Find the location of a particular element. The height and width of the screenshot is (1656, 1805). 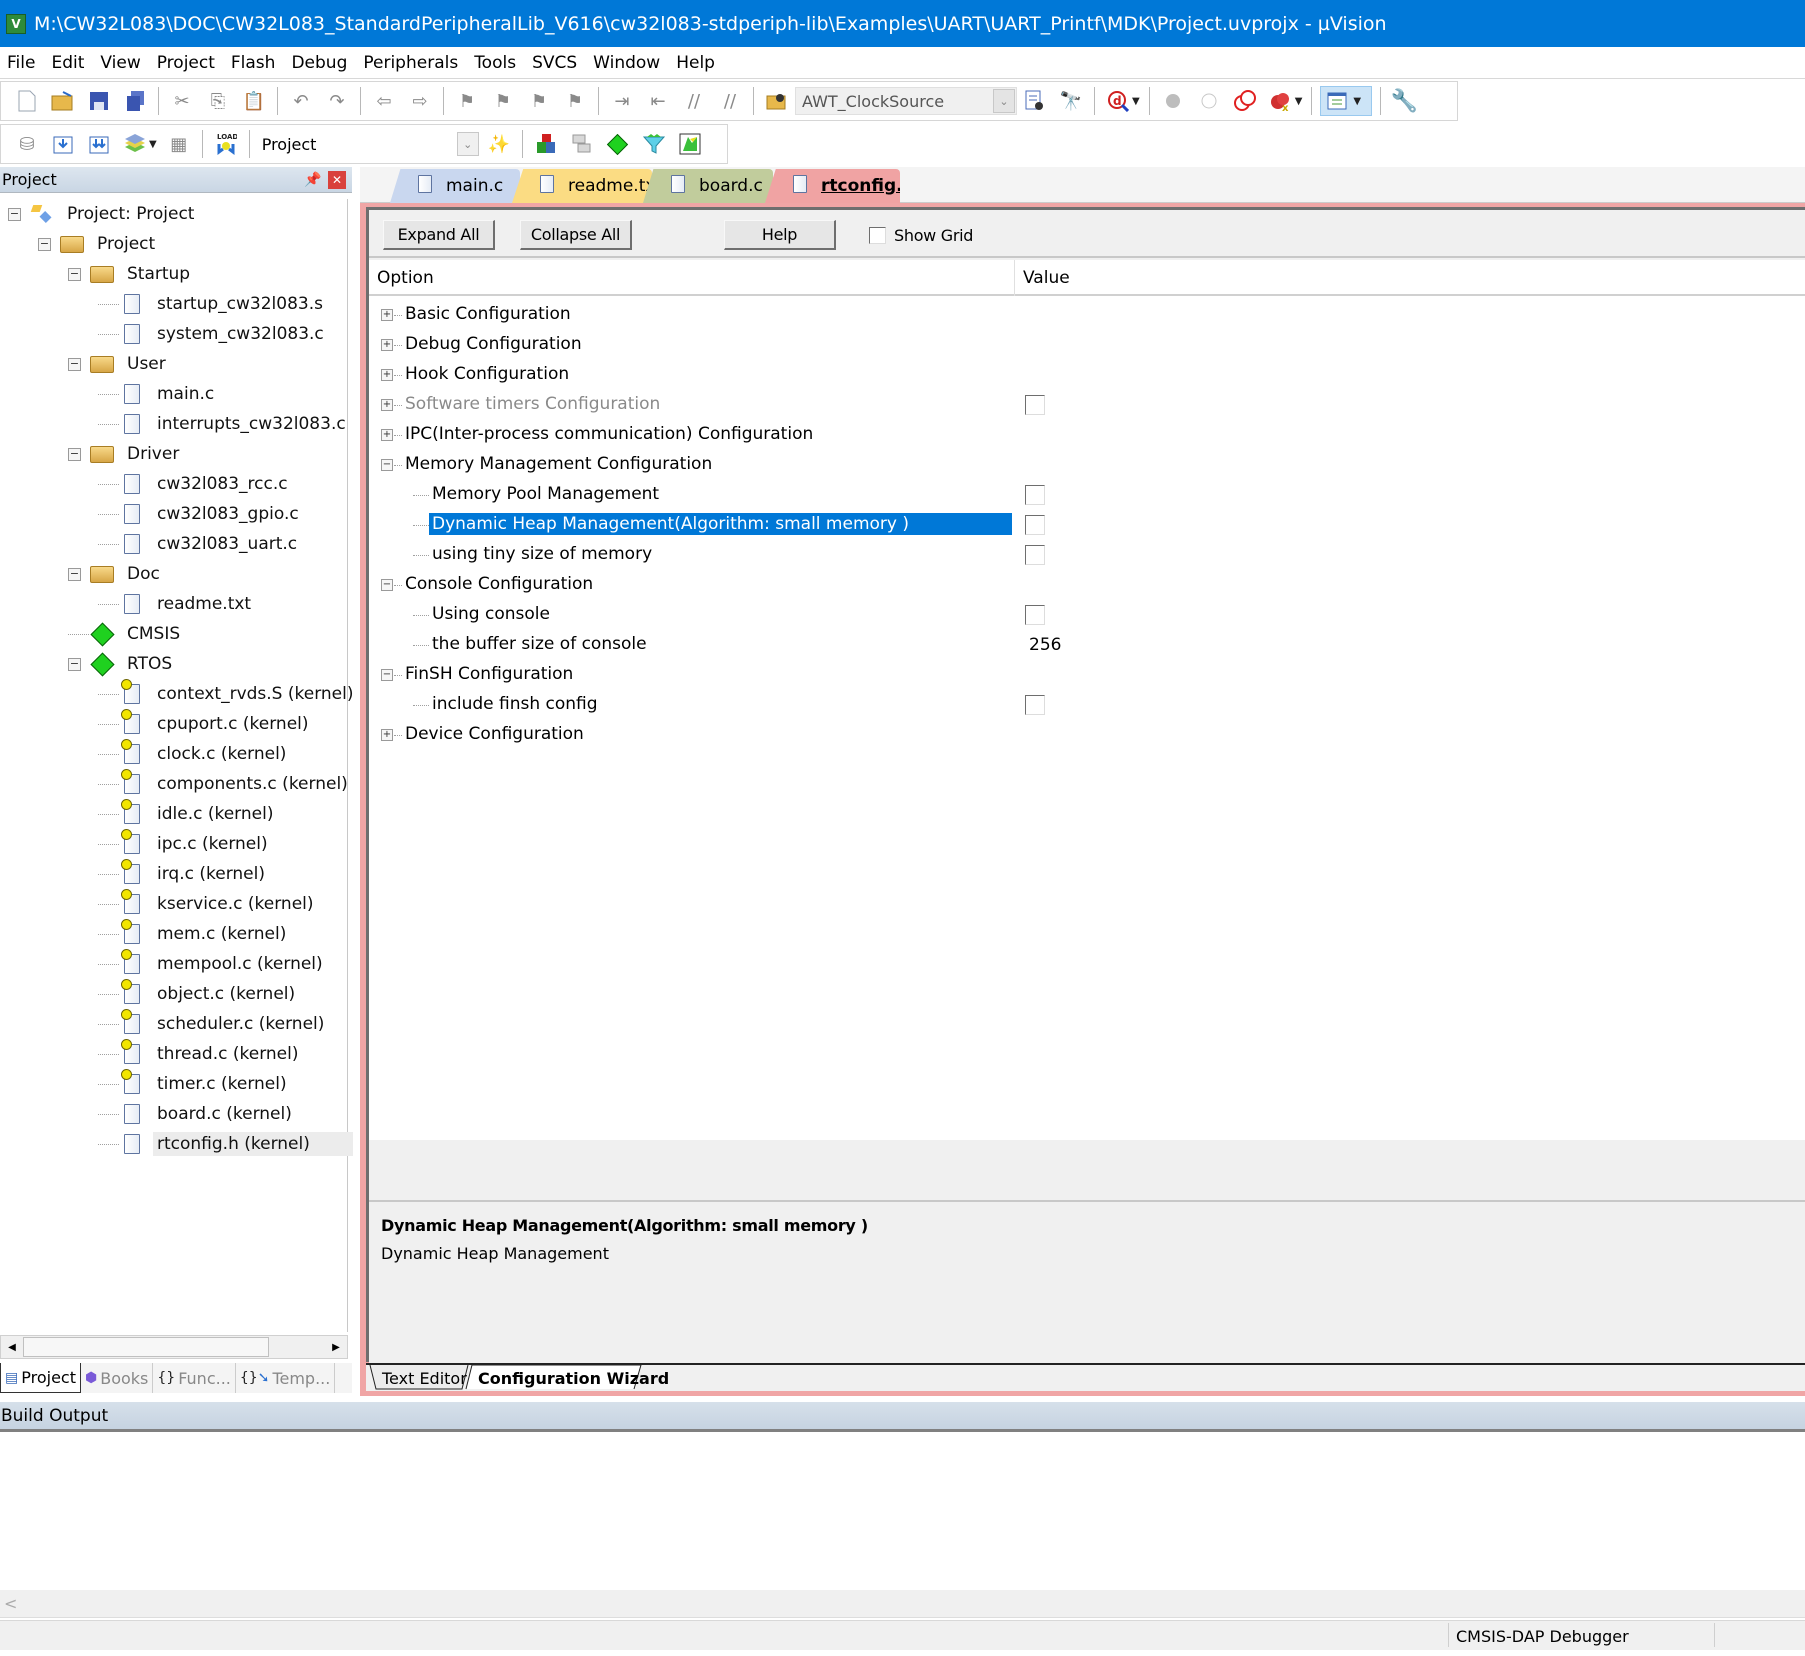

open-file-icon is located at coordinates (63, 101).